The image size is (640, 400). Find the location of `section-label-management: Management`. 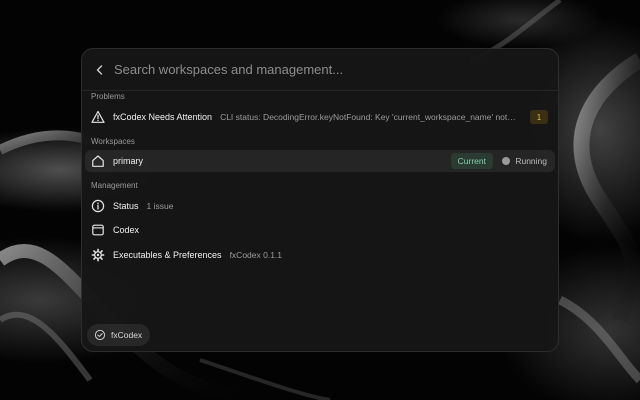

section-label-management: Management is located at coordinates (114, 185).